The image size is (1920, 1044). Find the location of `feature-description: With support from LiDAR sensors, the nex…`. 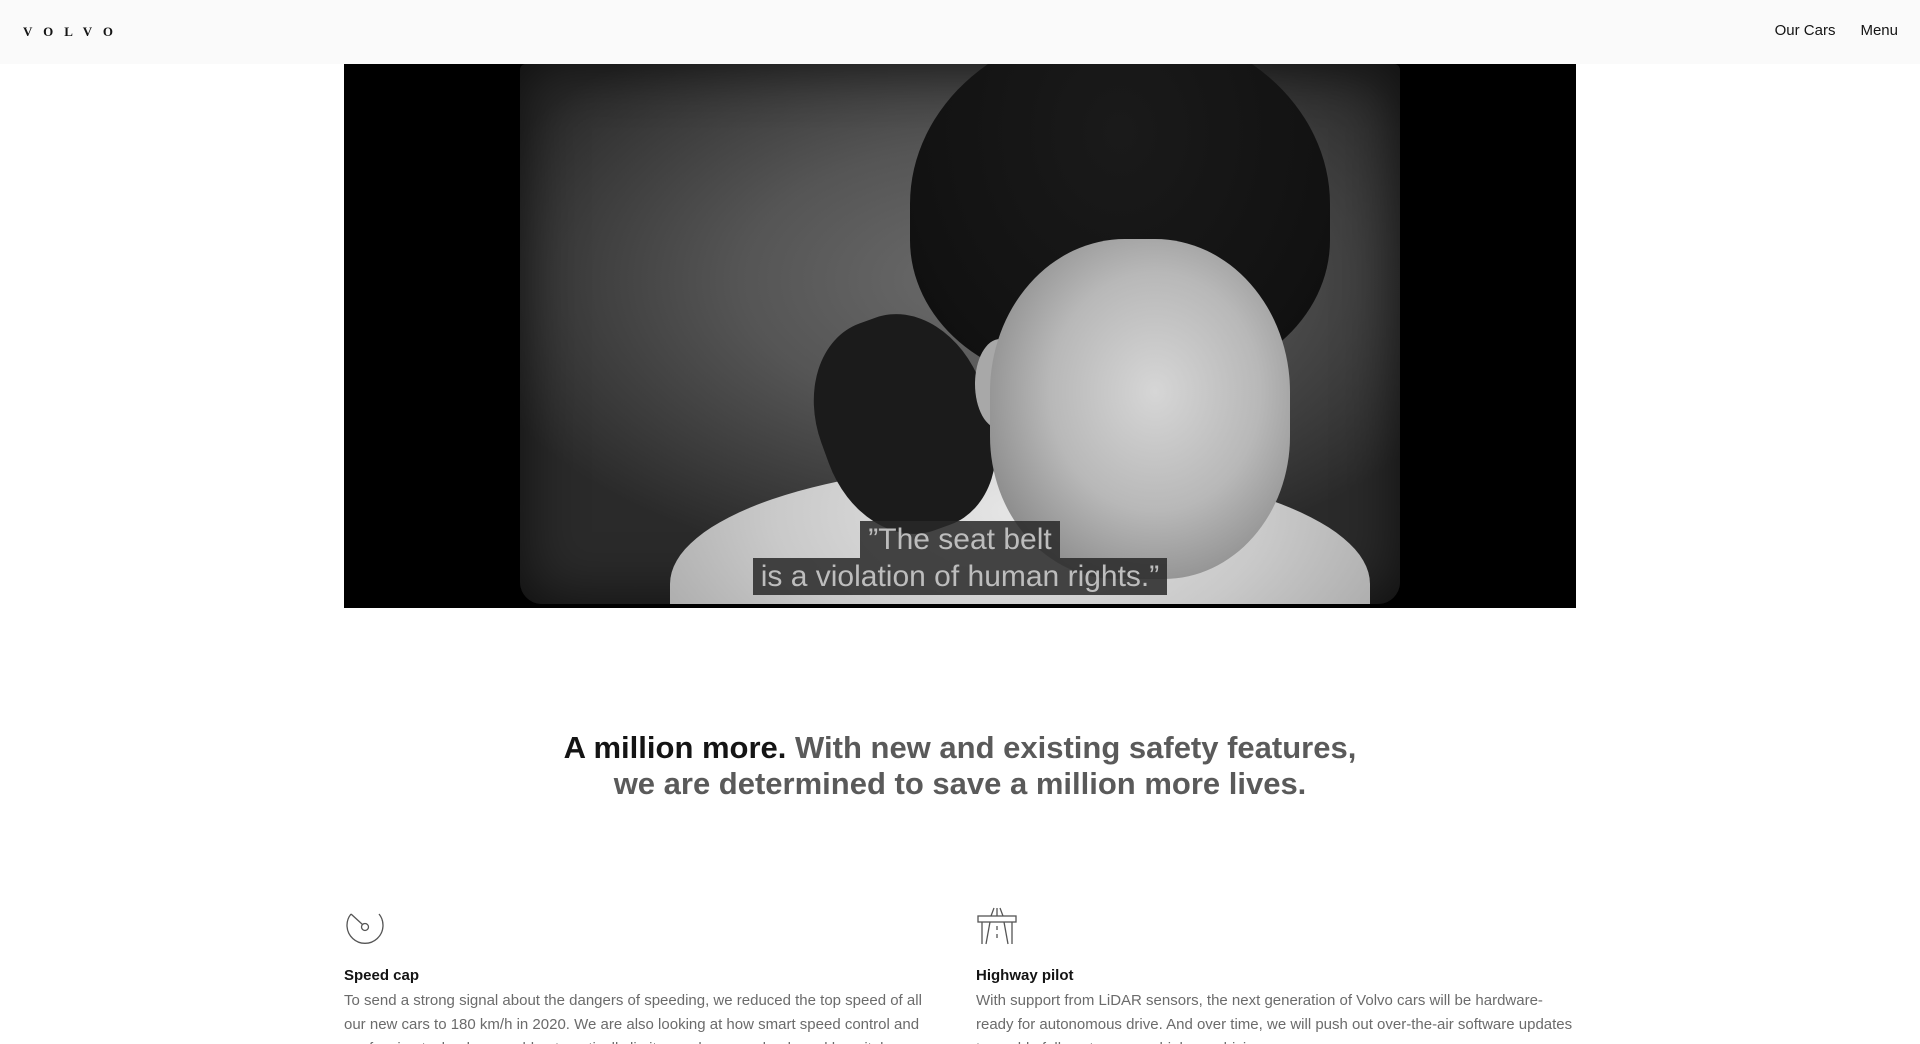

feature-description: With support from LiDAR sensors, the nex… is located at coordinates (1274, 1018).